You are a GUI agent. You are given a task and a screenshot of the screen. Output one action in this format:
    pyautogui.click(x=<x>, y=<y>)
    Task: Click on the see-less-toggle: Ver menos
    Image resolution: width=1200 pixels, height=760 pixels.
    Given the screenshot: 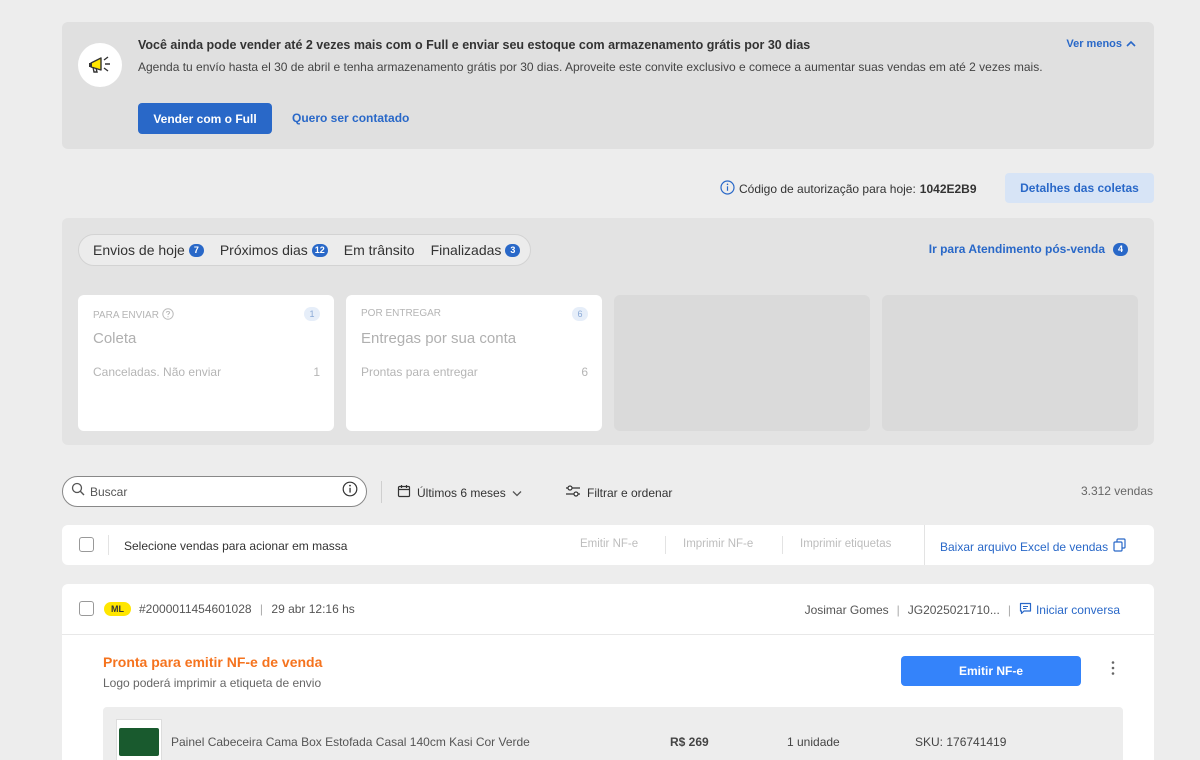 What is the action you would take?
    pyautogui.click(x=1101, y=44)
    